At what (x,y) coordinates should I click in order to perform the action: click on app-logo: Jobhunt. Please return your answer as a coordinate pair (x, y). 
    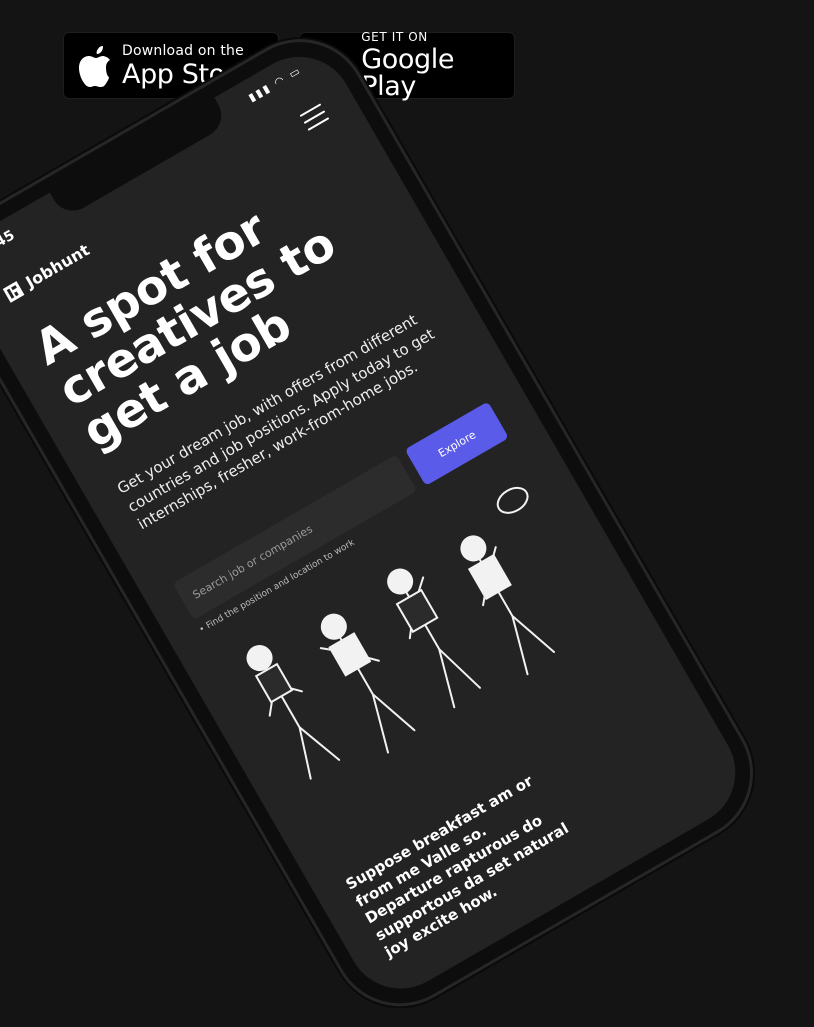
    Looking at the image, I should click on (47, 272).